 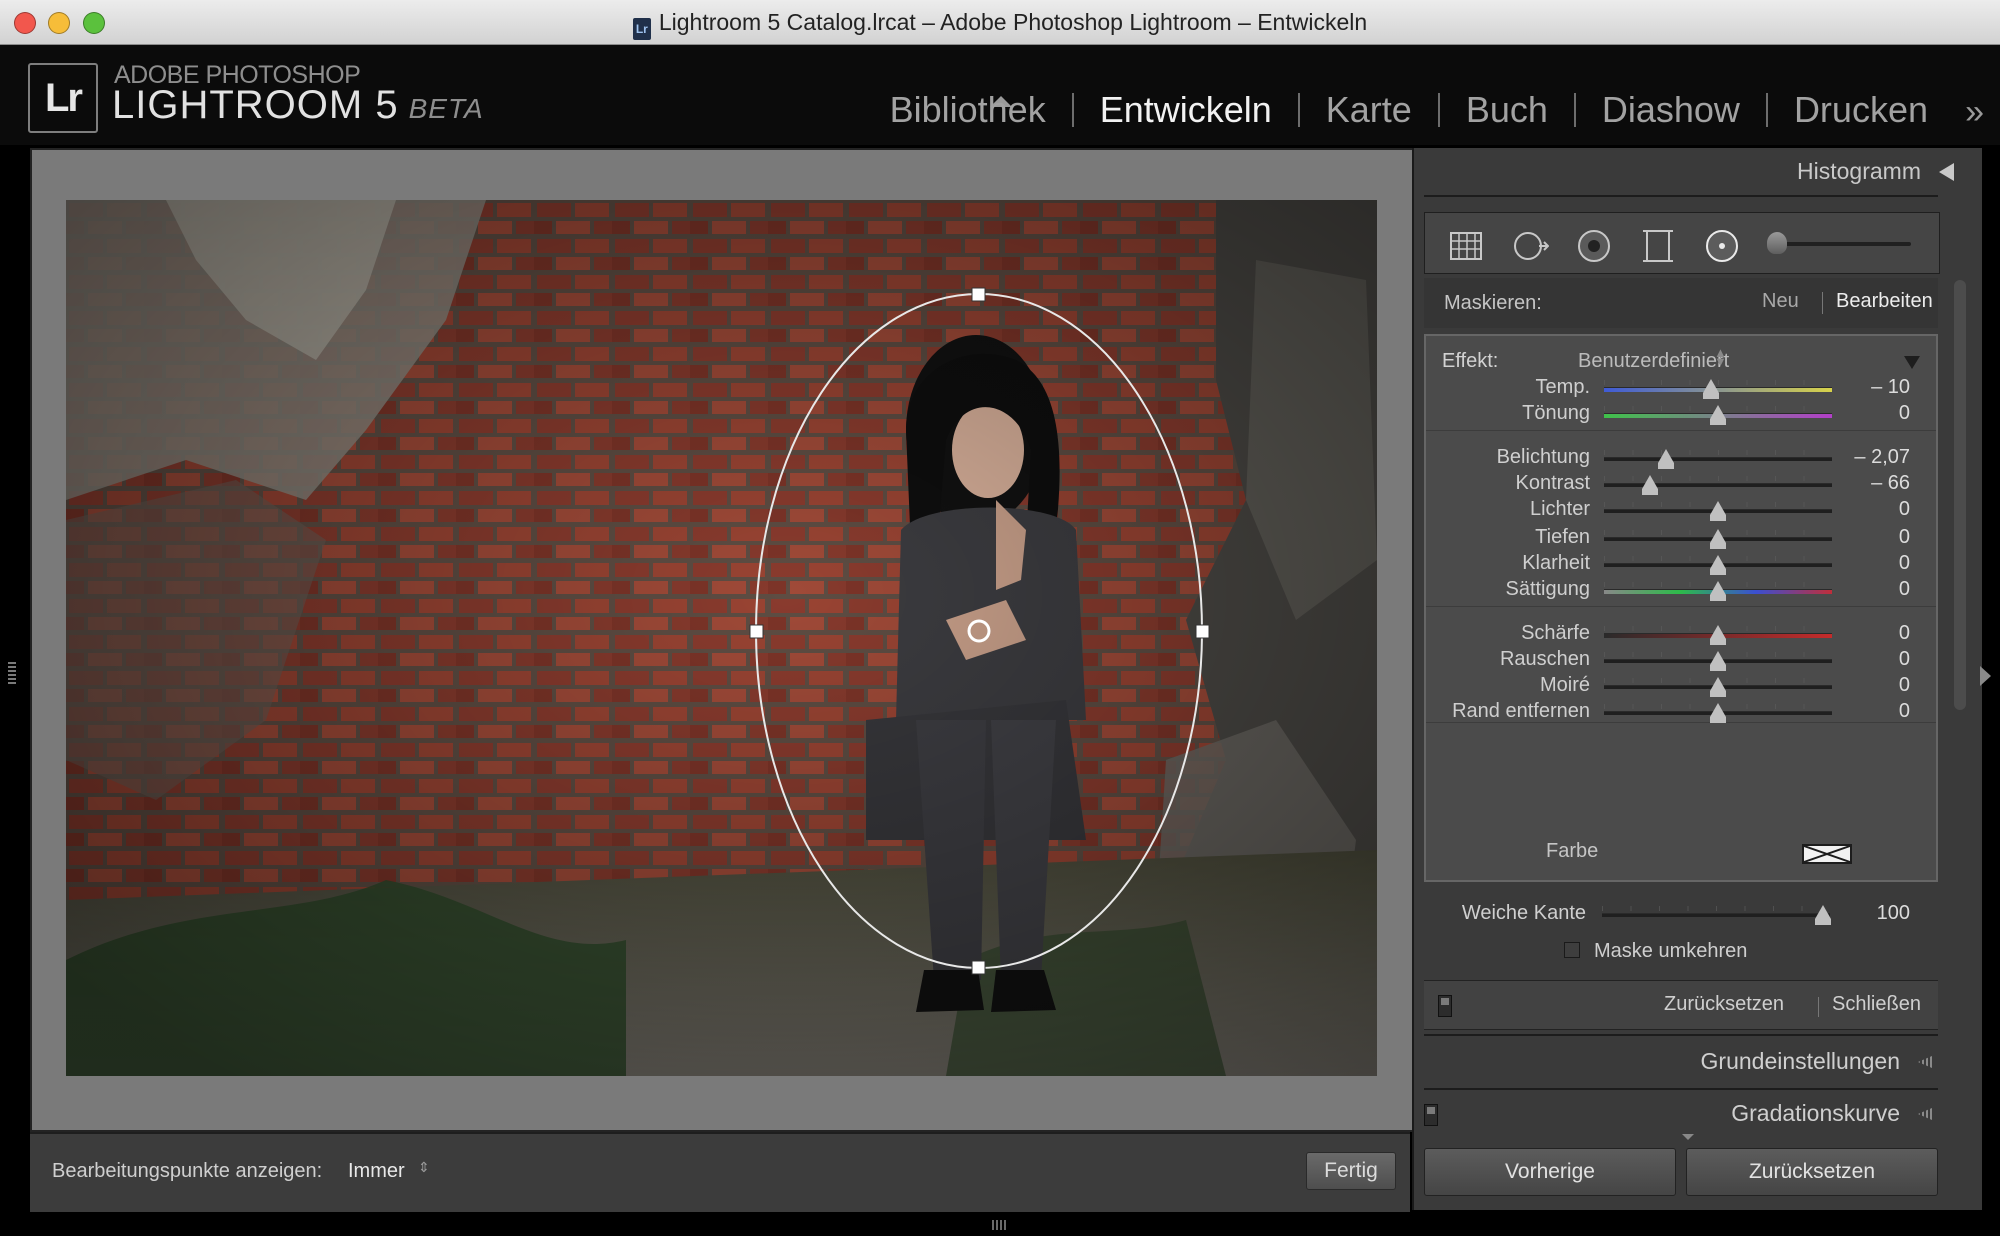 I want to click on module-entwickeln: Entwickeln, so click(x=1186, y=110).